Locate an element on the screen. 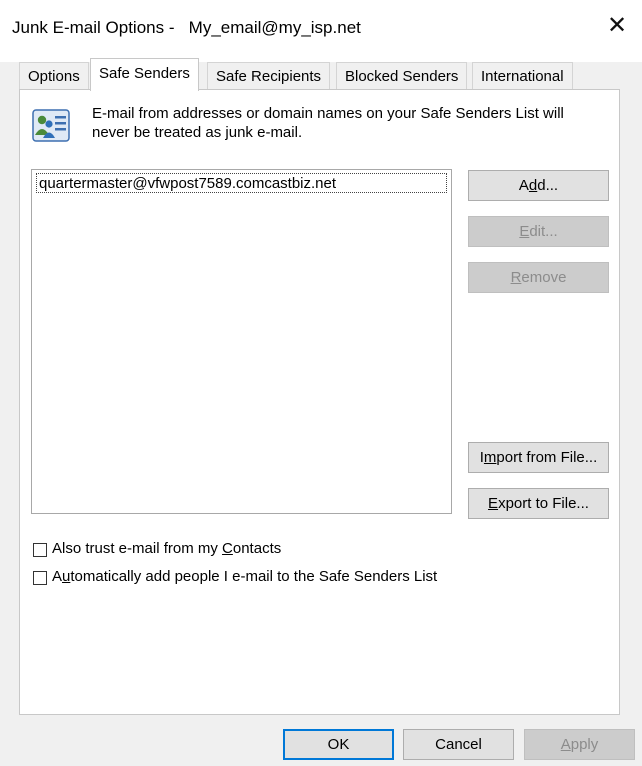 The image size is (642, 766). ok-button: OK is located at coordinates (338, 744).